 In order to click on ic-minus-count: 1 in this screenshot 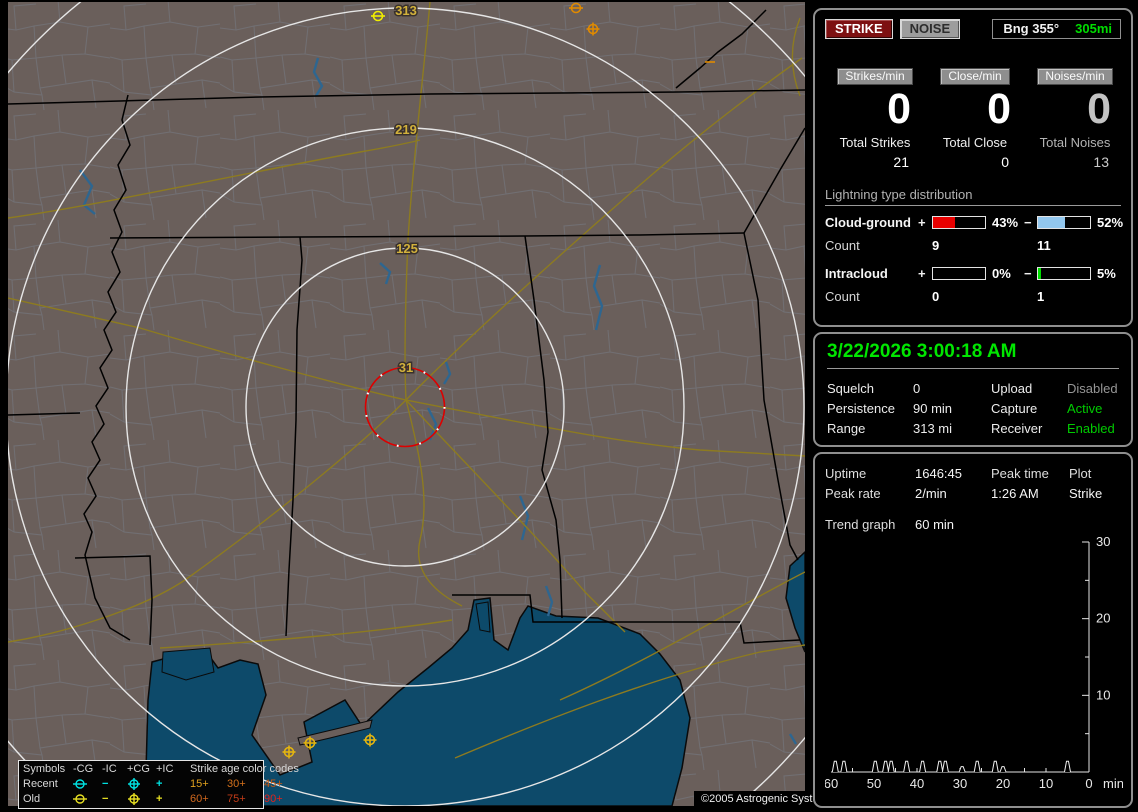, I will do `click(1041, 296)`.